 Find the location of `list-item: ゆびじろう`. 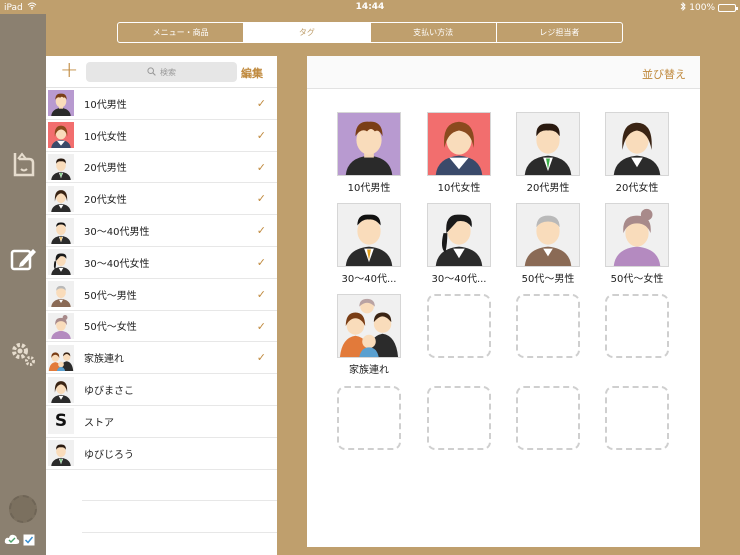

list-item: ゆびじろう is located at coordinates (161, 454).